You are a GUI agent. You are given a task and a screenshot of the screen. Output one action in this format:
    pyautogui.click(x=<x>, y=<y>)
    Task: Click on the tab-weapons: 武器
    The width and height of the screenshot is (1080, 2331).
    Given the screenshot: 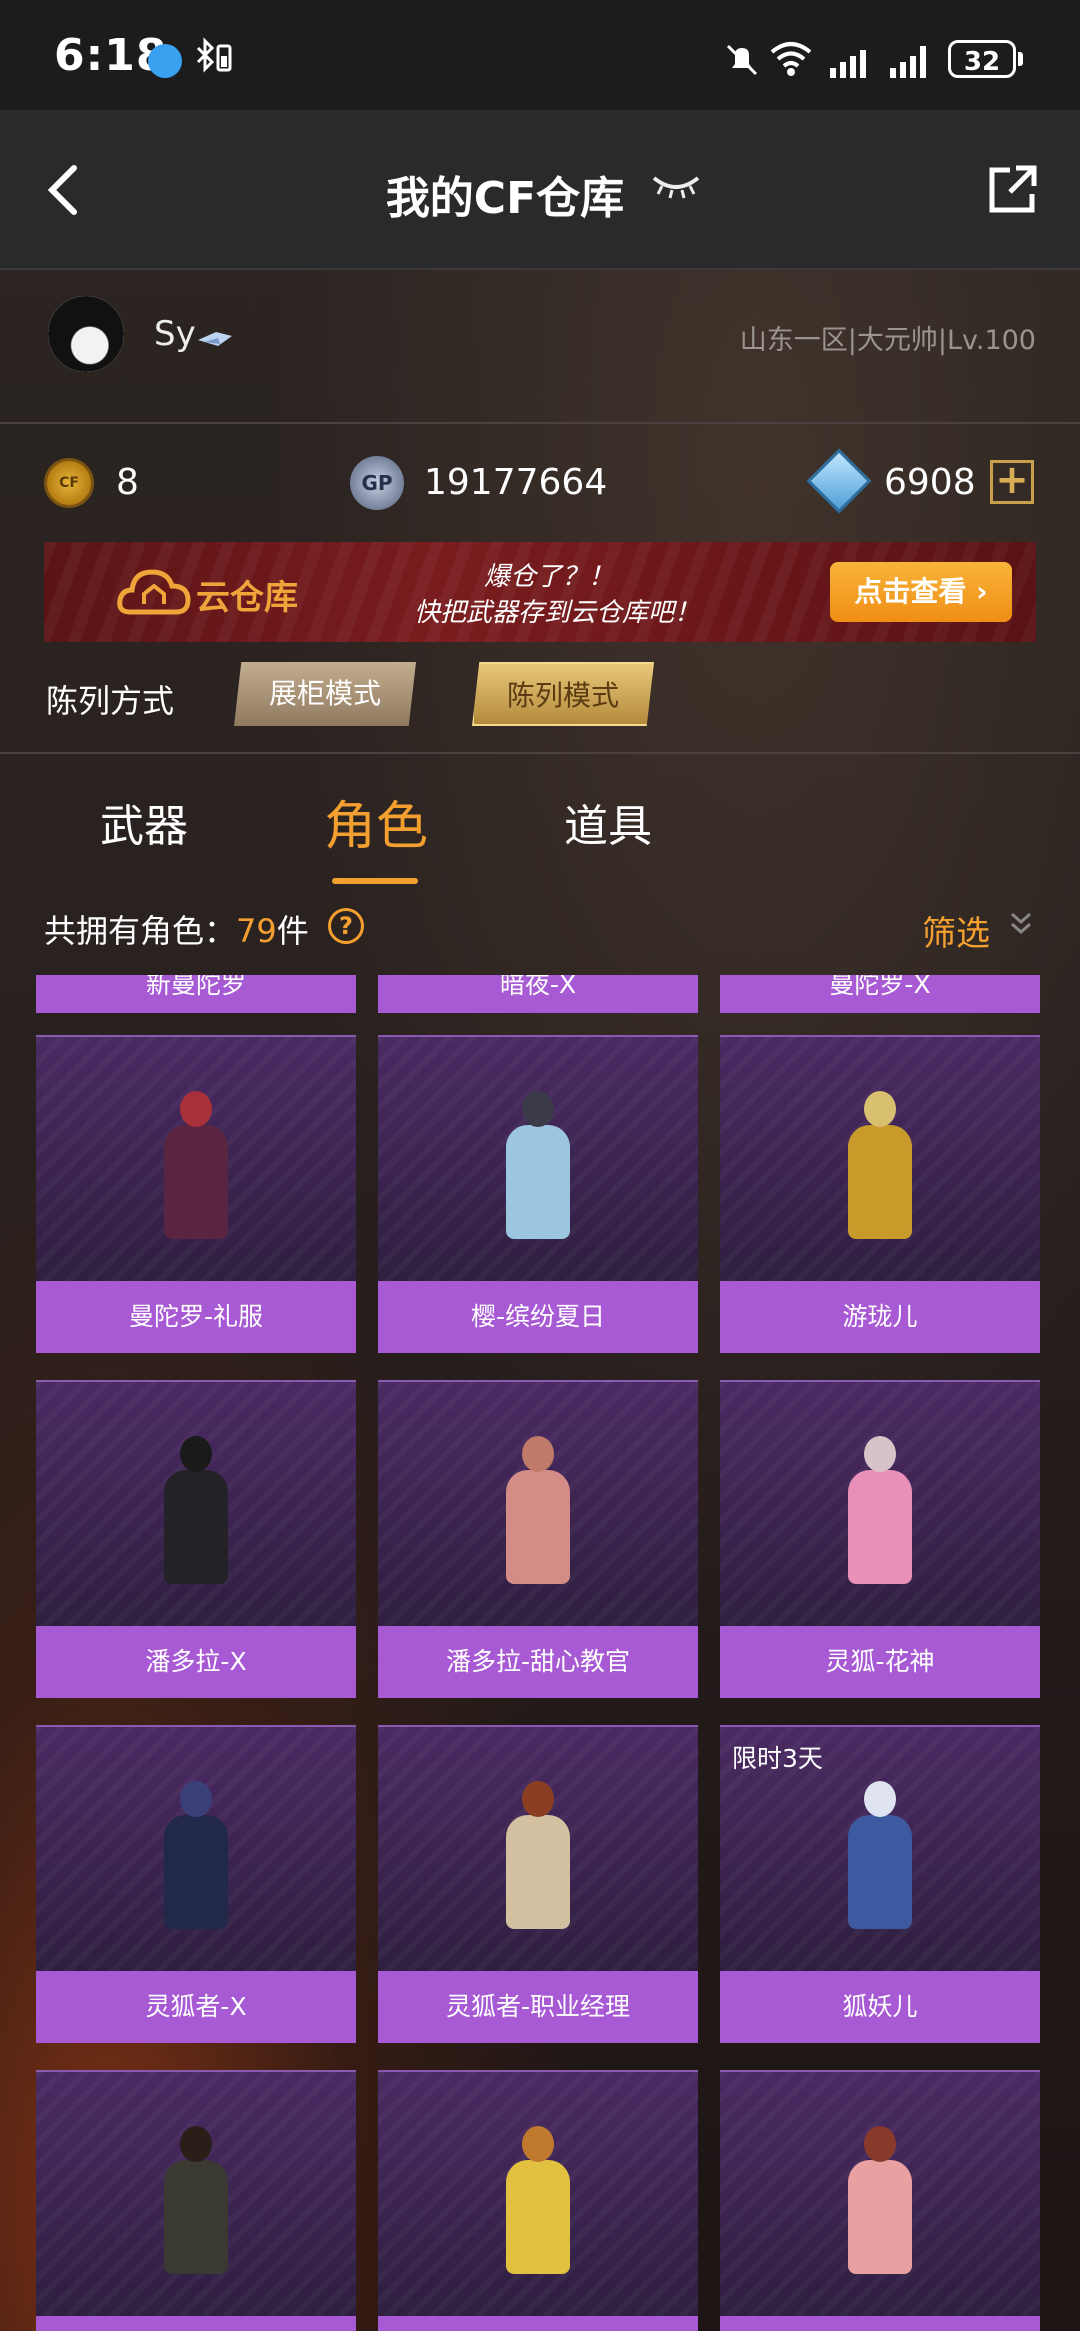 What is the action you would take?
    pyautogui.click(x=144, y=822)
    